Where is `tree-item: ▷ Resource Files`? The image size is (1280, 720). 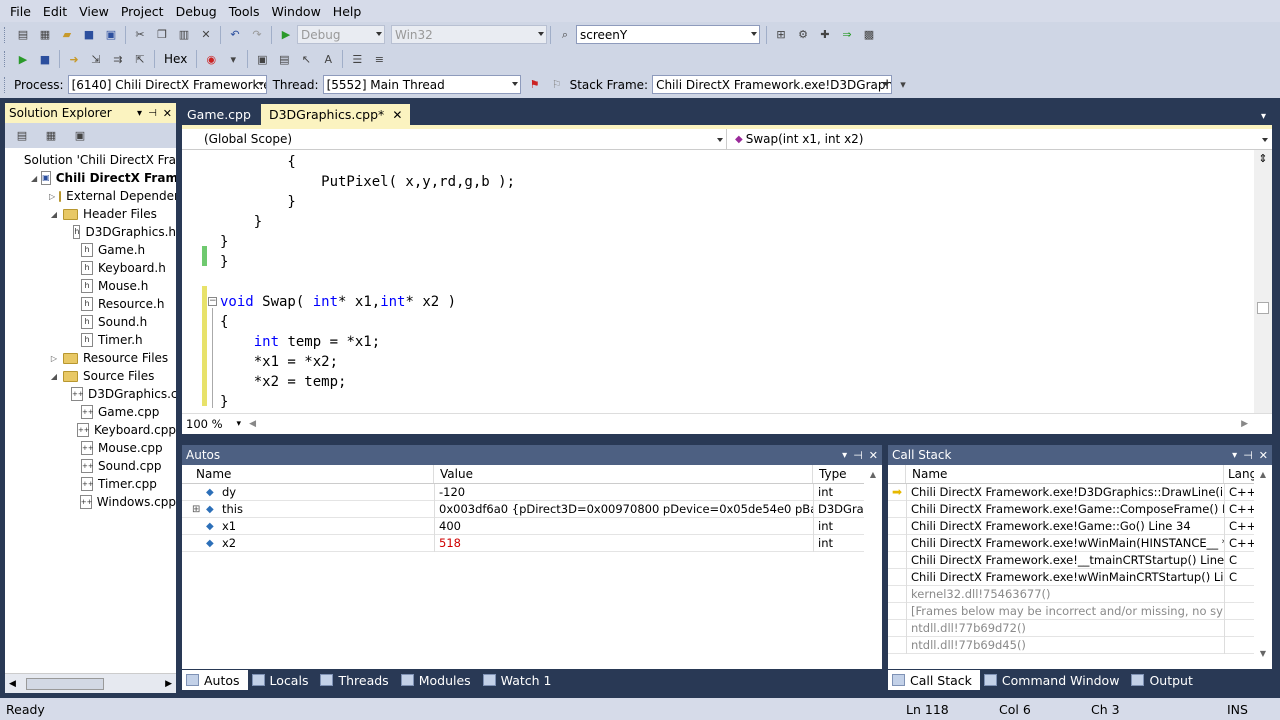
tree-item: ▷ Resource Files is located at coordinates (90, 358).